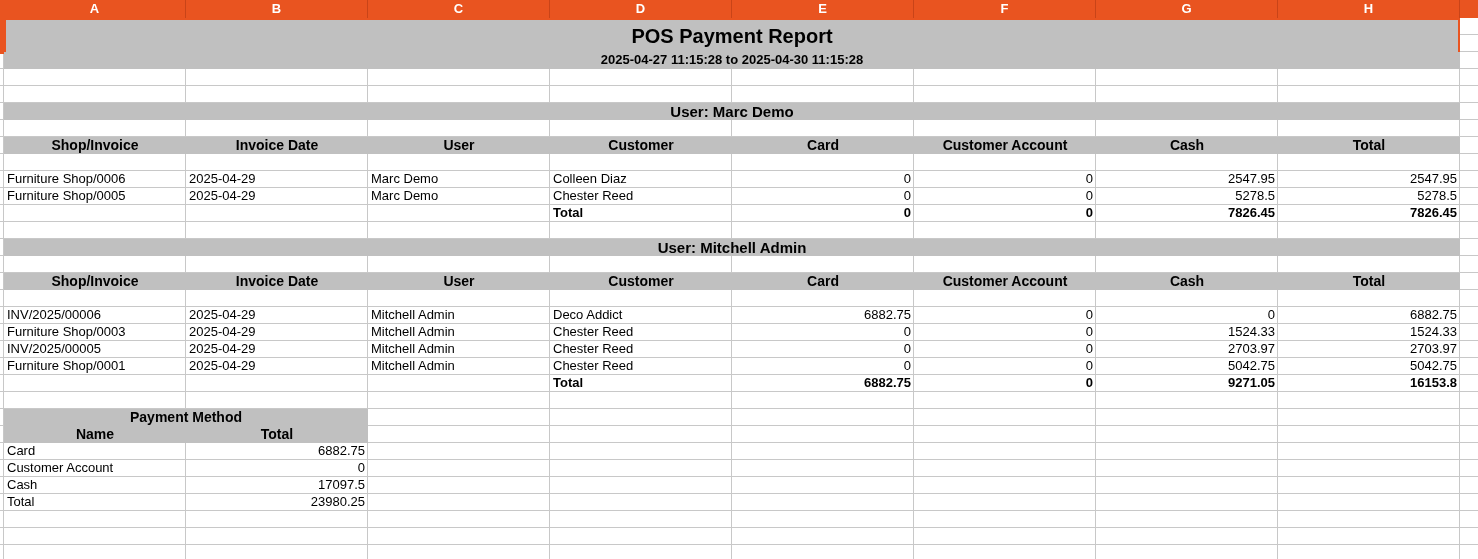  Describe the element at coordinates (186, 417) in the screenshot. I see `summary-title: Payment Method` at that location.